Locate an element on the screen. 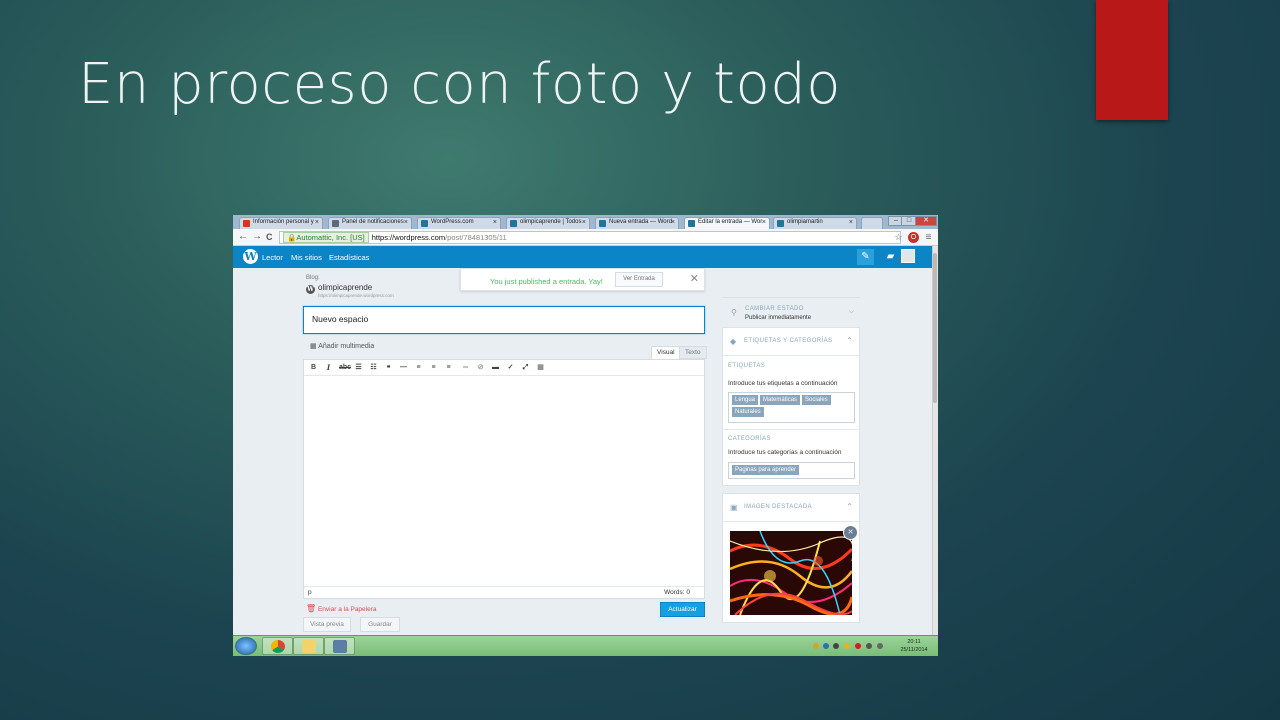  menu-icon: ≡ is located at coordinates (928, 237).